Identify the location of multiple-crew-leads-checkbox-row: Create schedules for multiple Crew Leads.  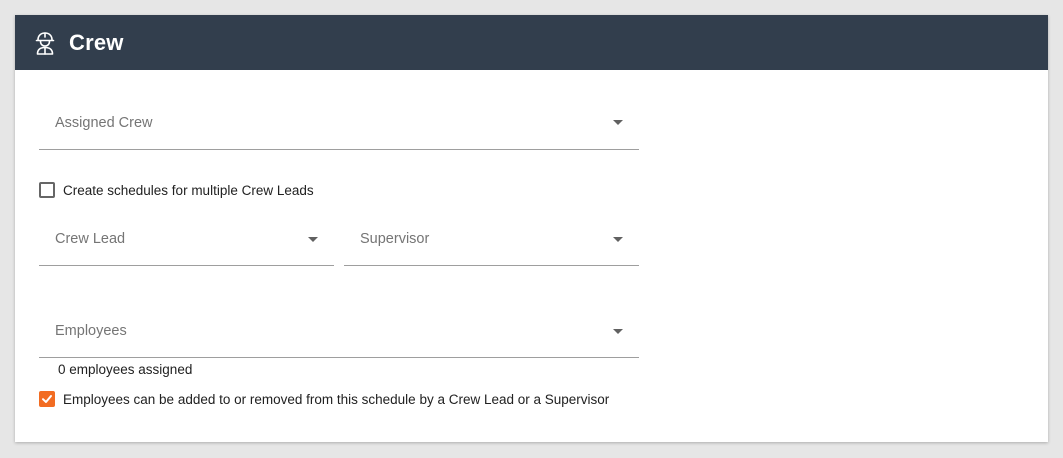
(176, 190).